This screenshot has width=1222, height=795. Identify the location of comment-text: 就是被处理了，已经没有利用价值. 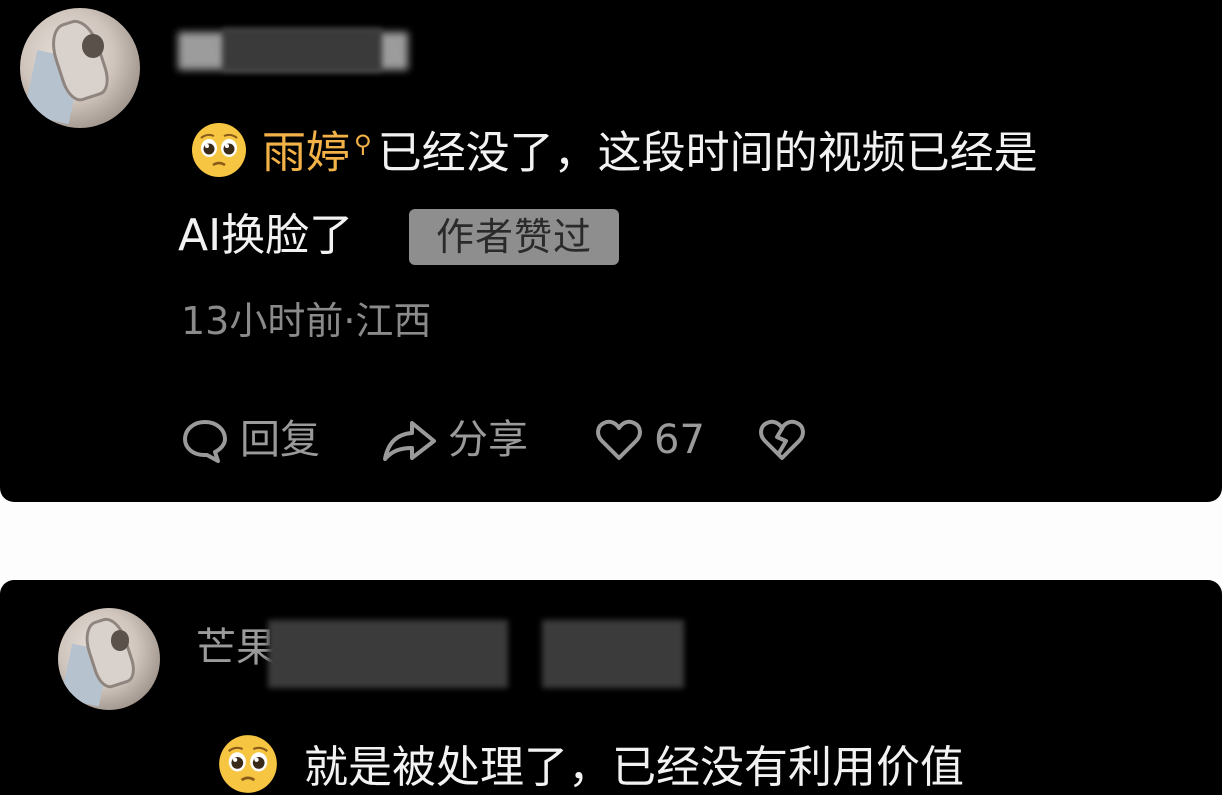
(634, 767).